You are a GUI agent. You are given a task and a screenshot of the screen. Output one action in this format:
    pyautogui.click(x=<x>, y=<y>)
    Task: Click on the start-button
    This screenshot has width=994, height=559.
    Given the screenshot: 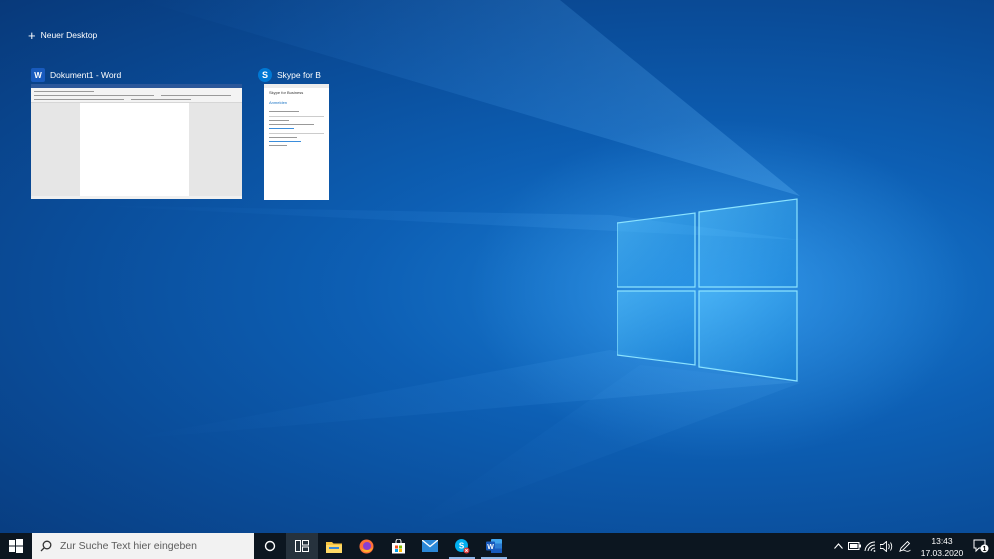 What is the action you would take?
    pyautogui.click(x=16, y=546)
    